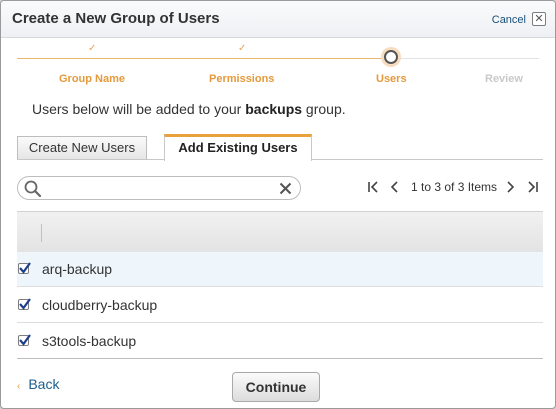 This screenshot has height=409, width=556. I want to click on pagination: 1 to 3 of 3 Items, so click(455, 188).